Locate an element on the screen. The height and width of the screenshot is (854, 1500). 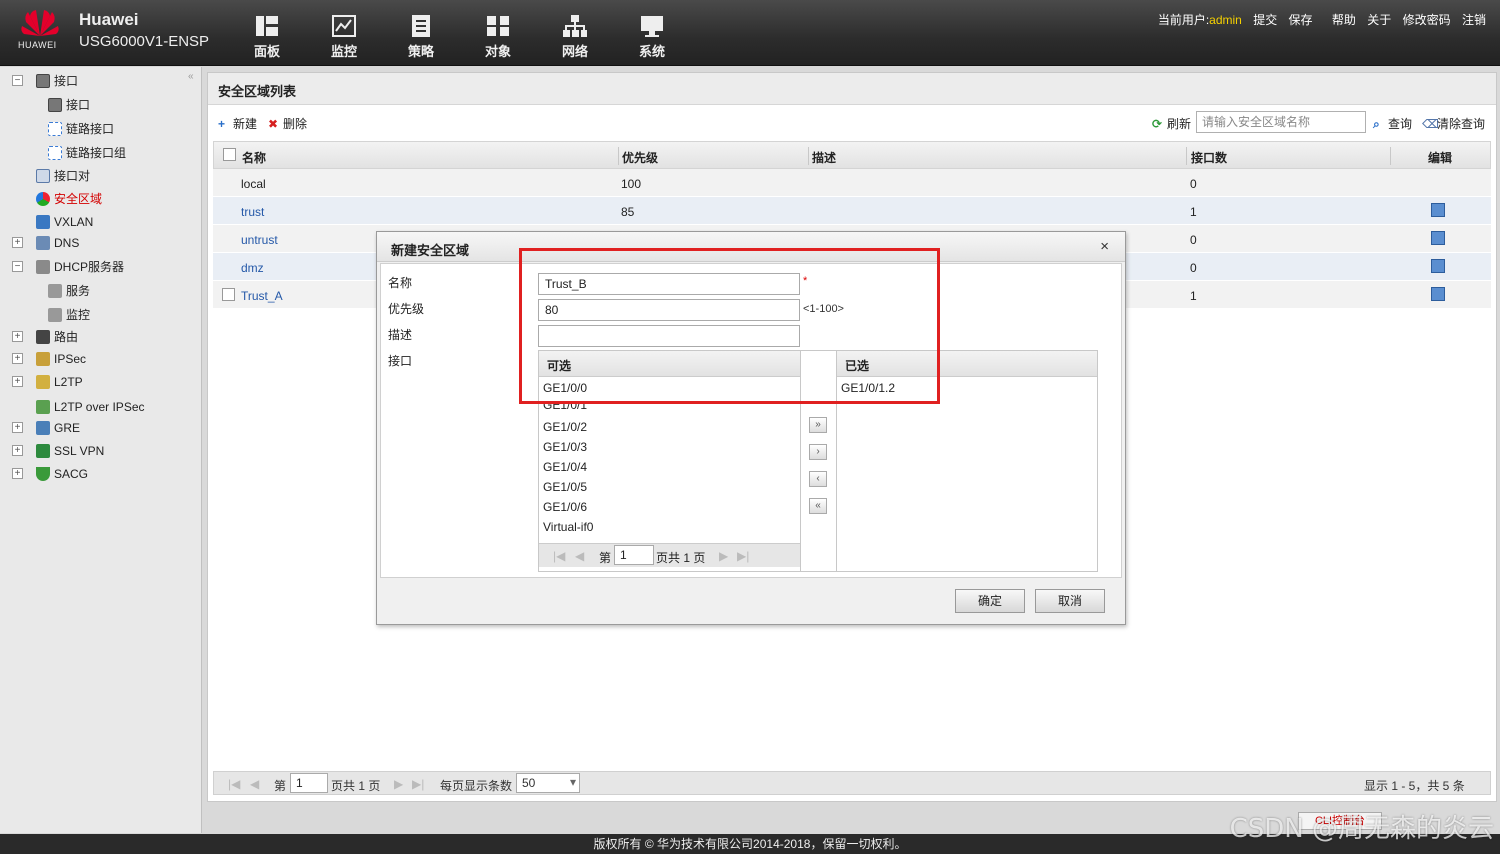
list-item: GE1/0/6 is located at coordinates (669, 507).